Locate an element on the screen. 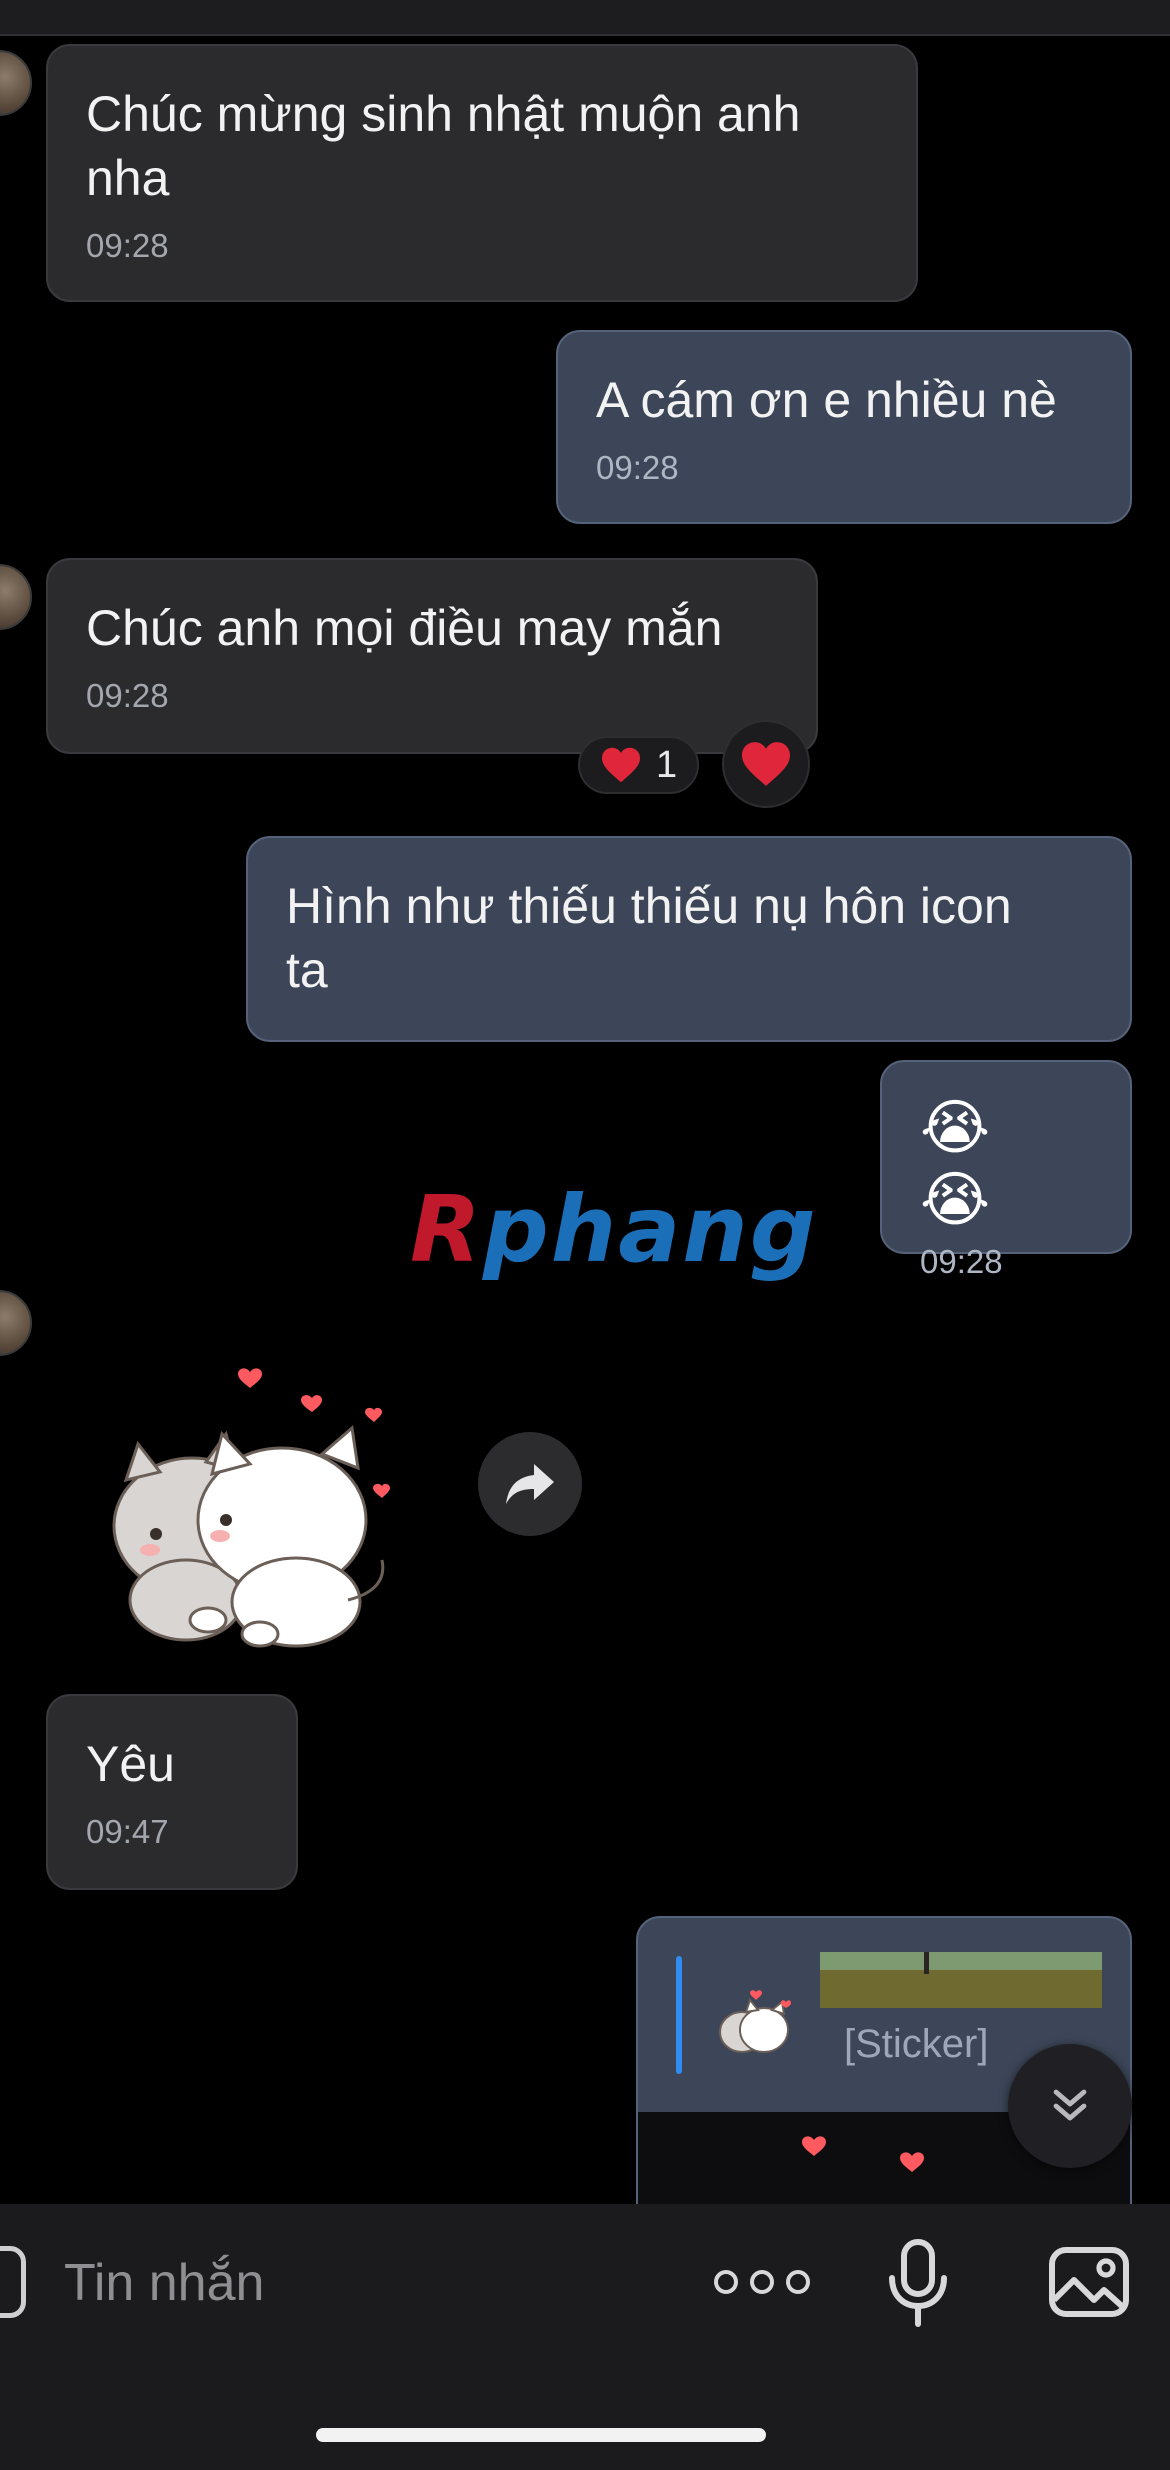 This screenshot has width=1170, height=2470. reply-sticker-thumbnail is located at coordinates (755, 2021).